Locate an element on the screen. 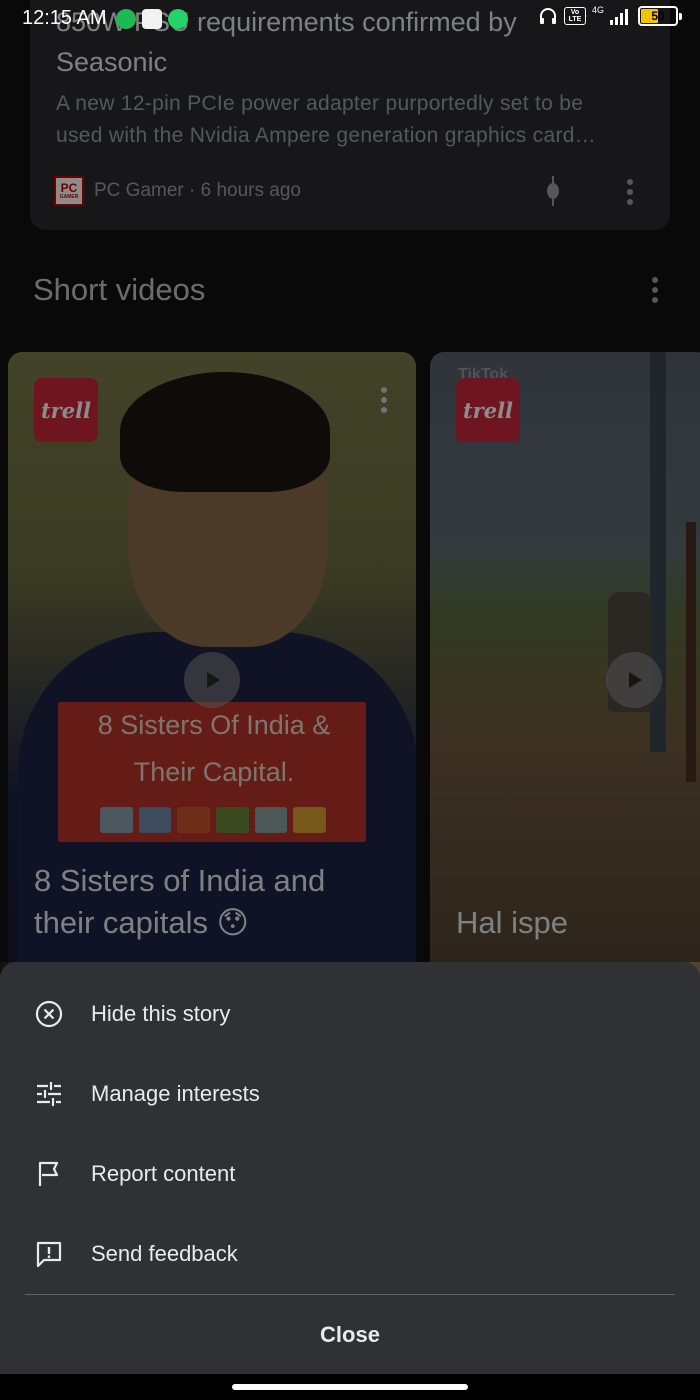  menu-item-hide-story: Hide this story is located at coordinates (350, 1014).